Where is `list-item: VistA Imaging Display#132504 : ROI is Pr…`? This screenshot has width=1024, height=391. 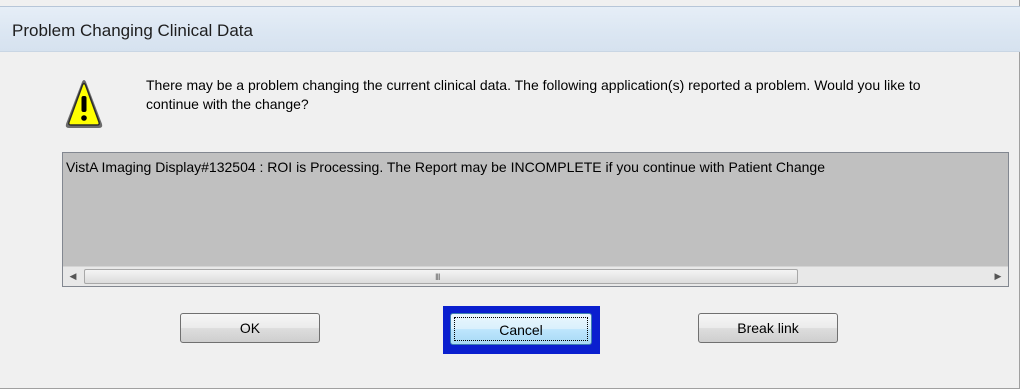
list-item: VistA Imaging Display#132504 : ROI is Pr… is located at coordinates (445, 167).